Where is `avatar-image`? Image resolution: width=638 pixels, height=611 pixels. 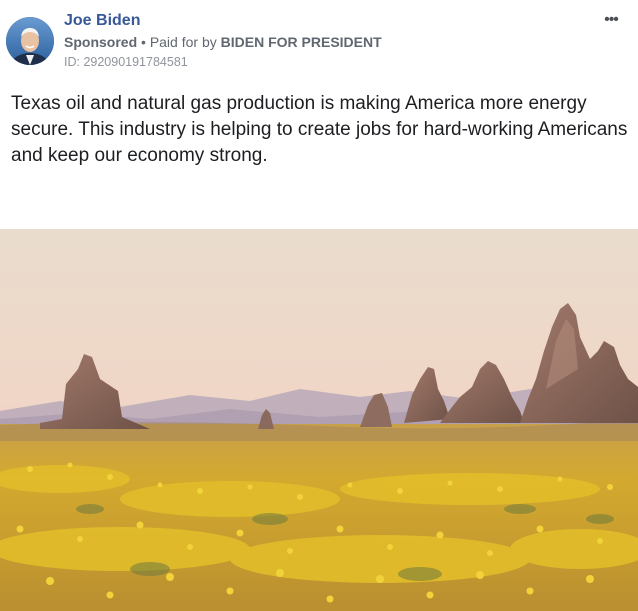
avatar-image is located at coordinates (30, 41).